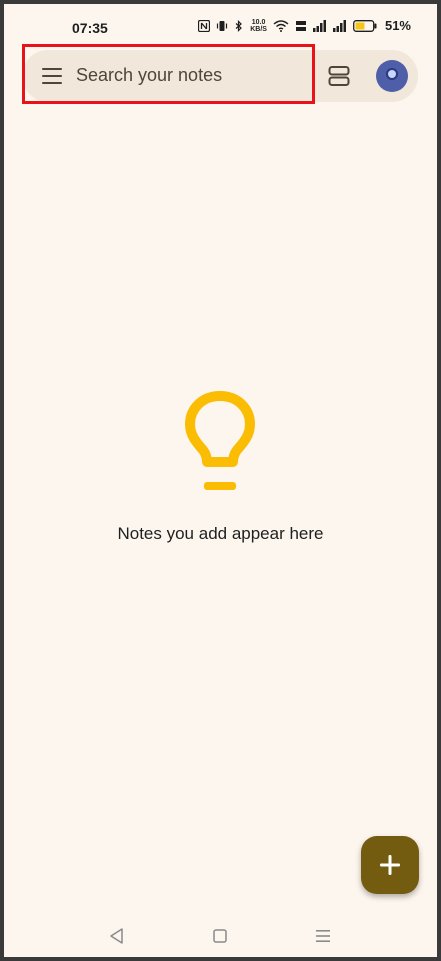 The width and height of the screenshot is (441, 961). What do you see at coordinates (149, 75) in the screenshot?
I see `search-input: Search your notes` at bounding box center [149, 75].